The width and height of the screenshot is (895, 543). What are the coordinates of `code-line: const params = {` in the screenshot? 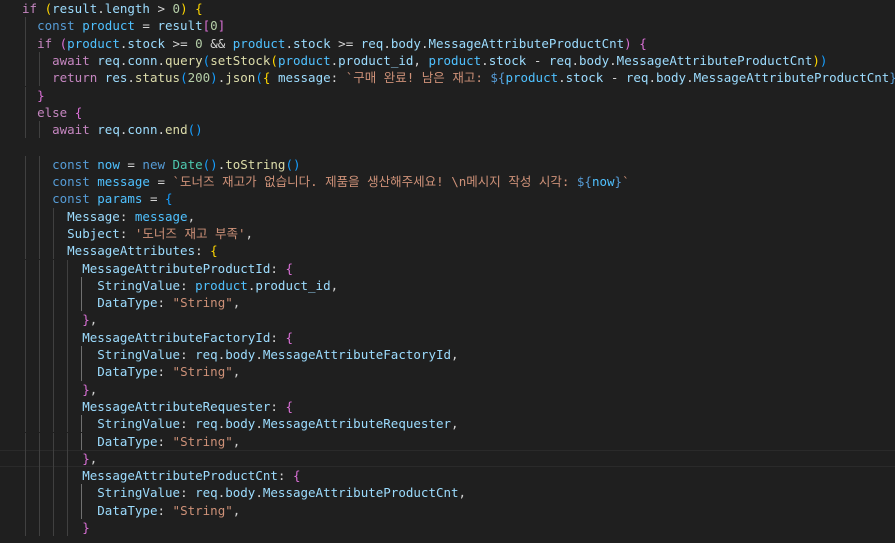 It's located at (447, 199).